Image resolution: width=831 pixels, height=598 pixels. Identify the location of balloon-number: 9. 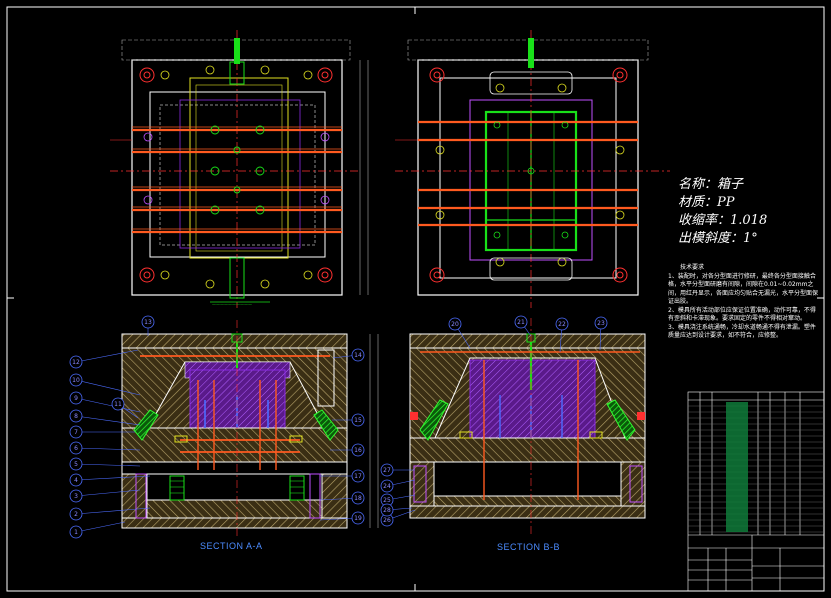
(76, 398).